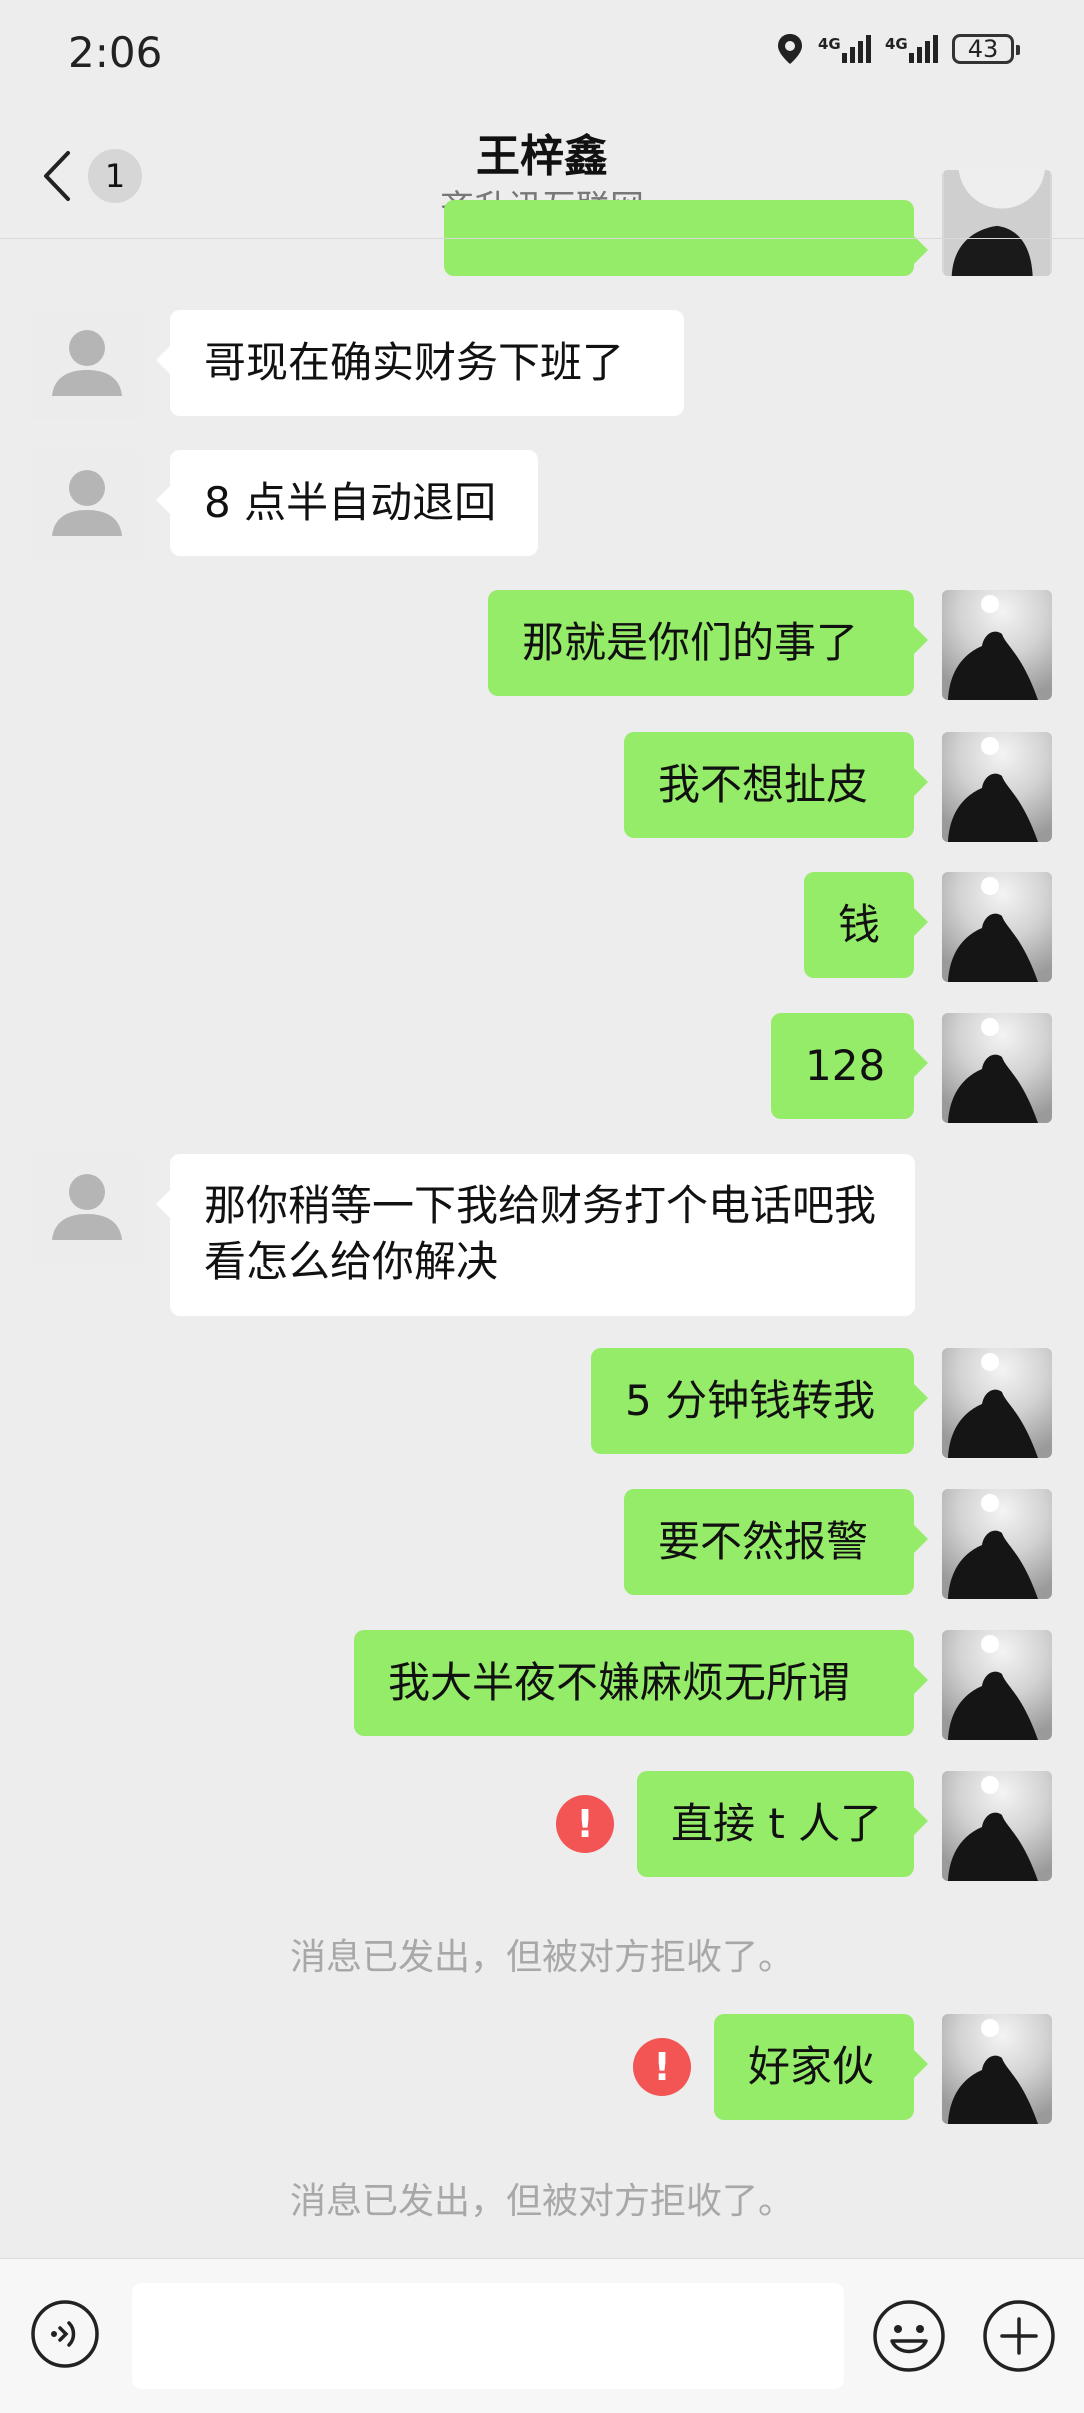  What do you see at coordinates (542, 55) in the screenshot?
I see `status-bar: 2:06 4G 4G 43` at bounding box center [542, 55].